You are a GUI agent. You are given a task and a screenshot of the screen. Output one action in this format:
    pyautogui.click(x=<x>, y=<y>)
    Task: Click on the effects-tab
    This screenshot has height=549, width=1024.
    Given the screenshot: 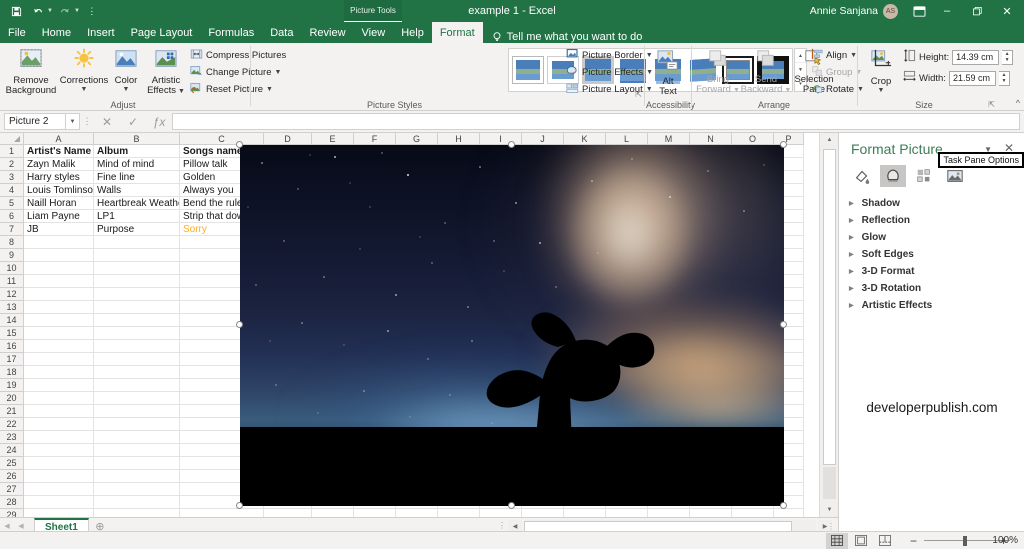 What is the action you would take?
    pyautogui.click(x=893, y=176)
    